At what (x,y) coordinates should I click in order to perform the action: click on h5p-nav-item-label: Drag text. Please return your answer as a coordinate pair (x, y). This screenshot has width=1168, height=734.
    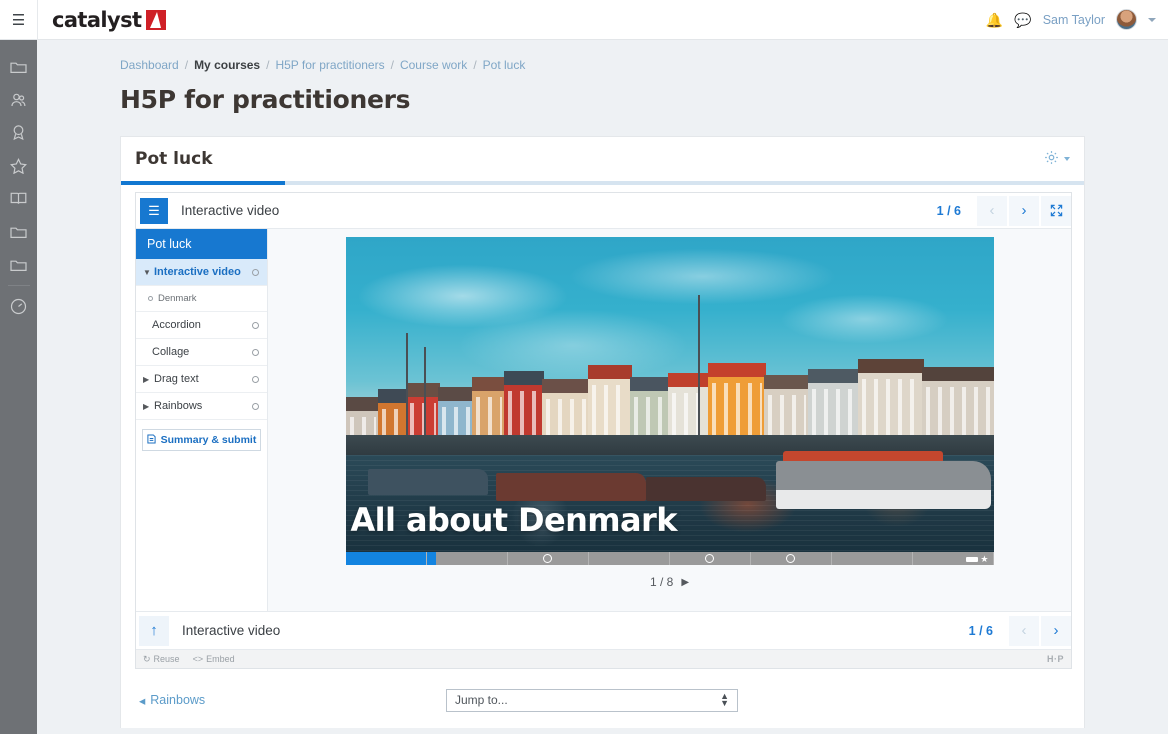
    Looking at the image, I should click on (176, 379).